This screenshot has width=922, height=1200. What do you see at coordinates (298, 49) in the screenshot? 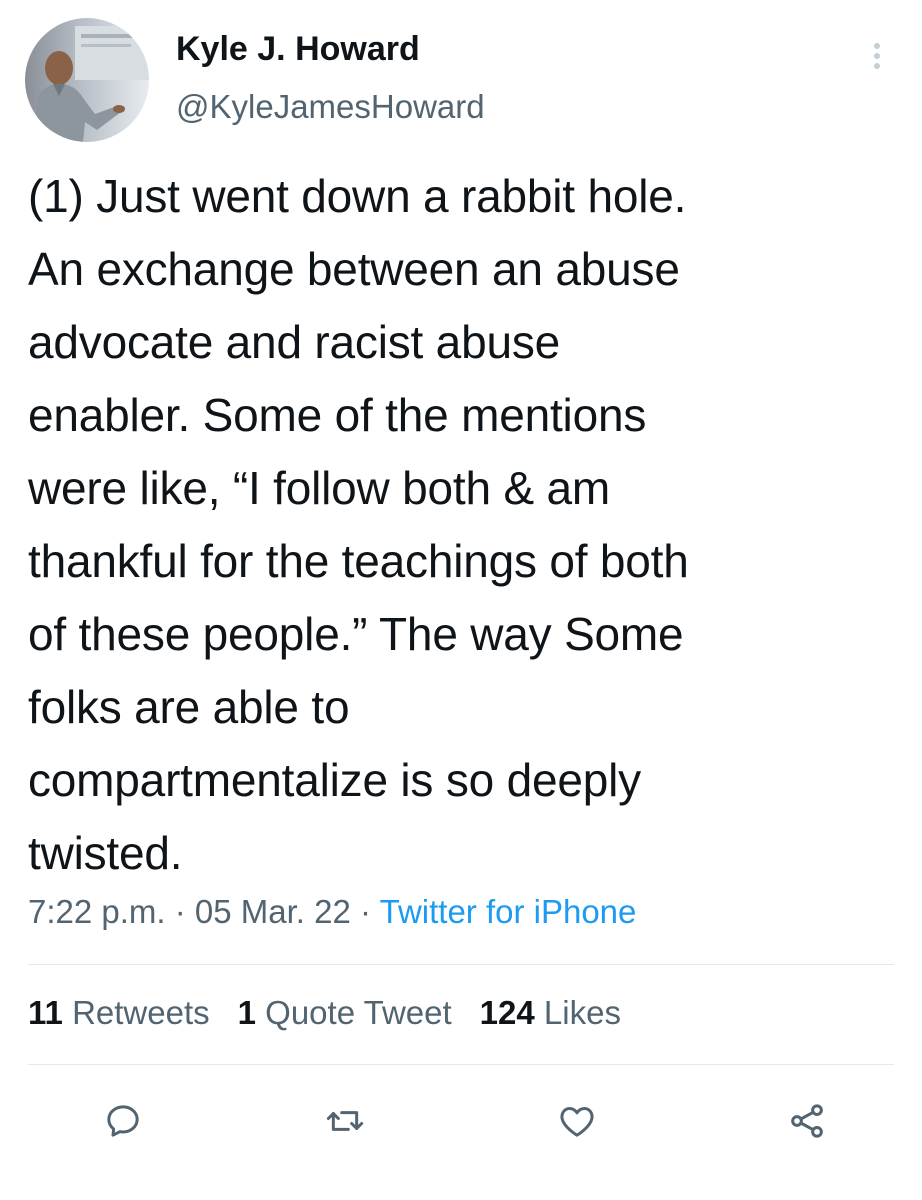
I see `author-name: Kyle J. Howard` at bounding box center [298, 49].